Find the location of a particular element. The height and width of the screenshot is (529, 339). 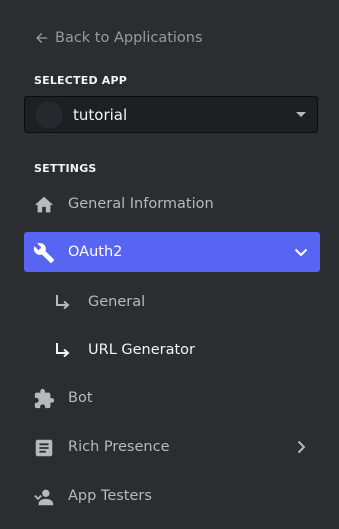

nav-item-app-testers: App Testers is located at coordinates (172, 496).